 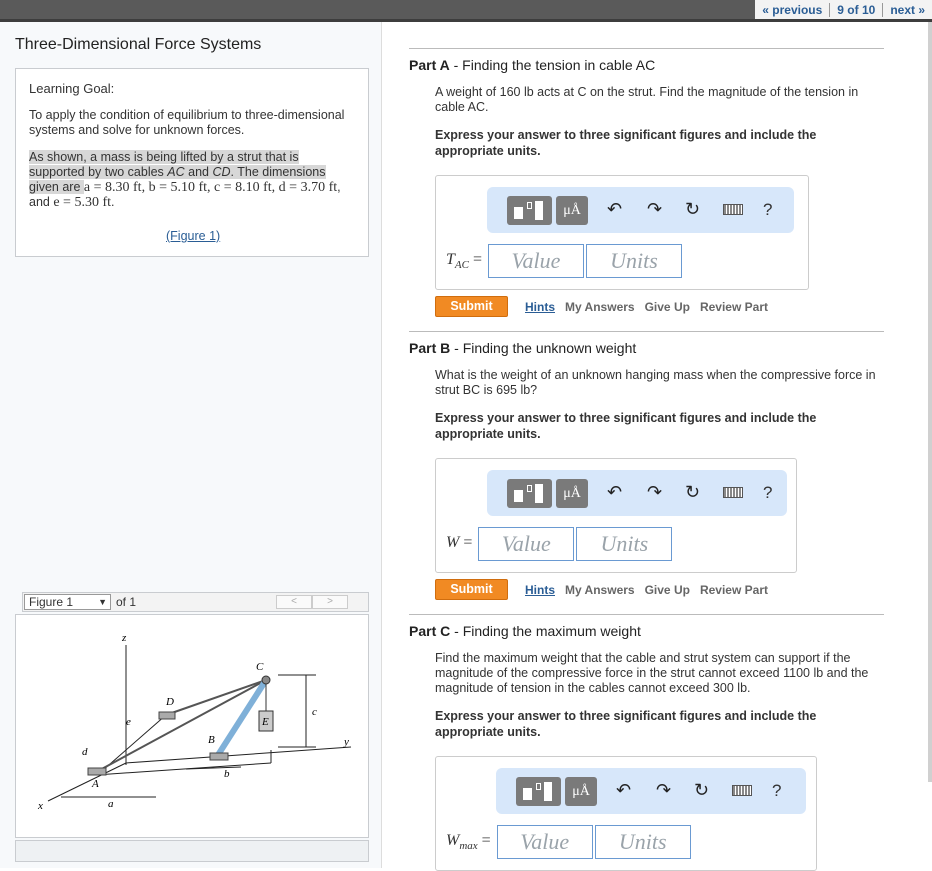 What do you see at coordinates (40, 806) in the screenshot?
I see `label-x: x` at bounding box center [40, 806].